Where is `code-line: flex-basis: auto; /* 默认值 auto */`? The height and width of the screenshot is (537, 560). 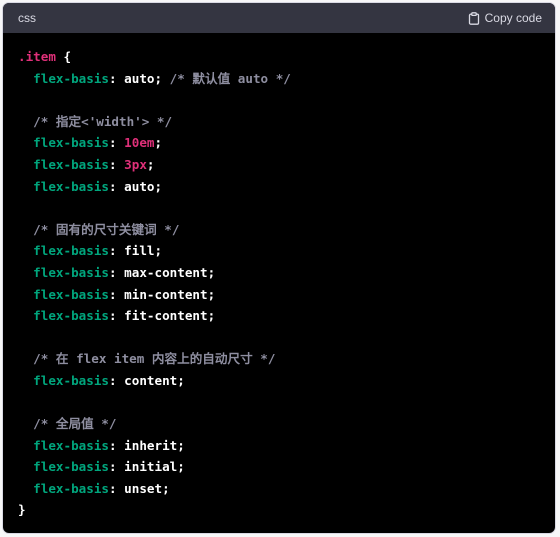 code-line: flex-basis: auto; /* 默认值 auto */ is located at coordinates (279, 79).